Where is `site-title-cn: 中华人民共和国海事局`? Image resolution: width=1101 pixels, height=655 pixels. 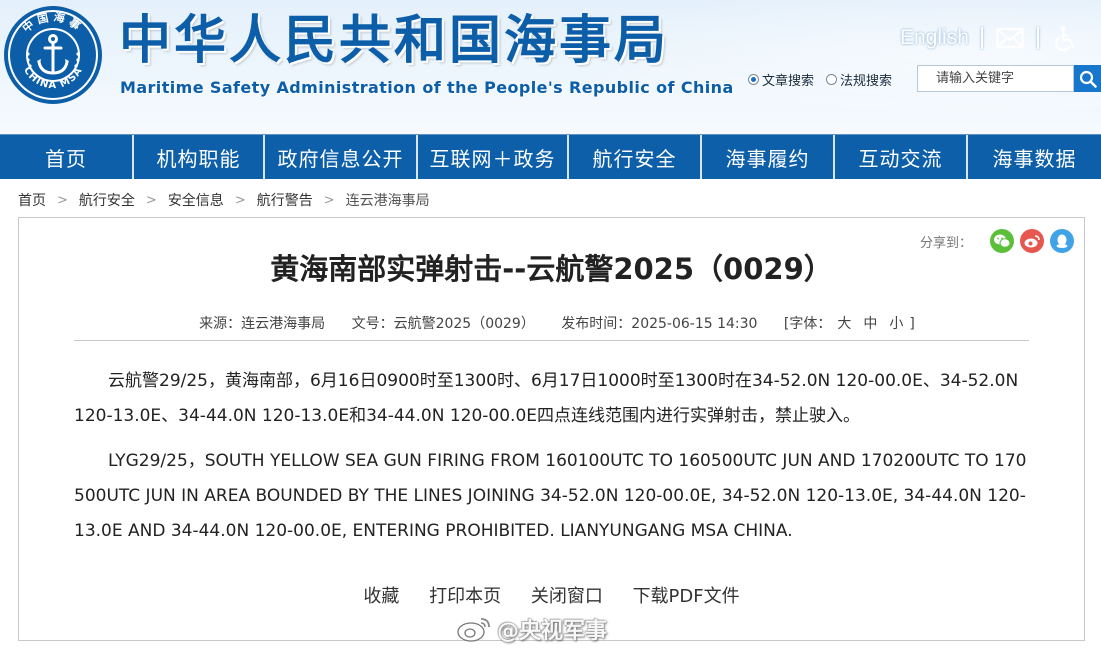
site-title-cn: 中华人民共和国海事局 is located at coordinates (394, 41).